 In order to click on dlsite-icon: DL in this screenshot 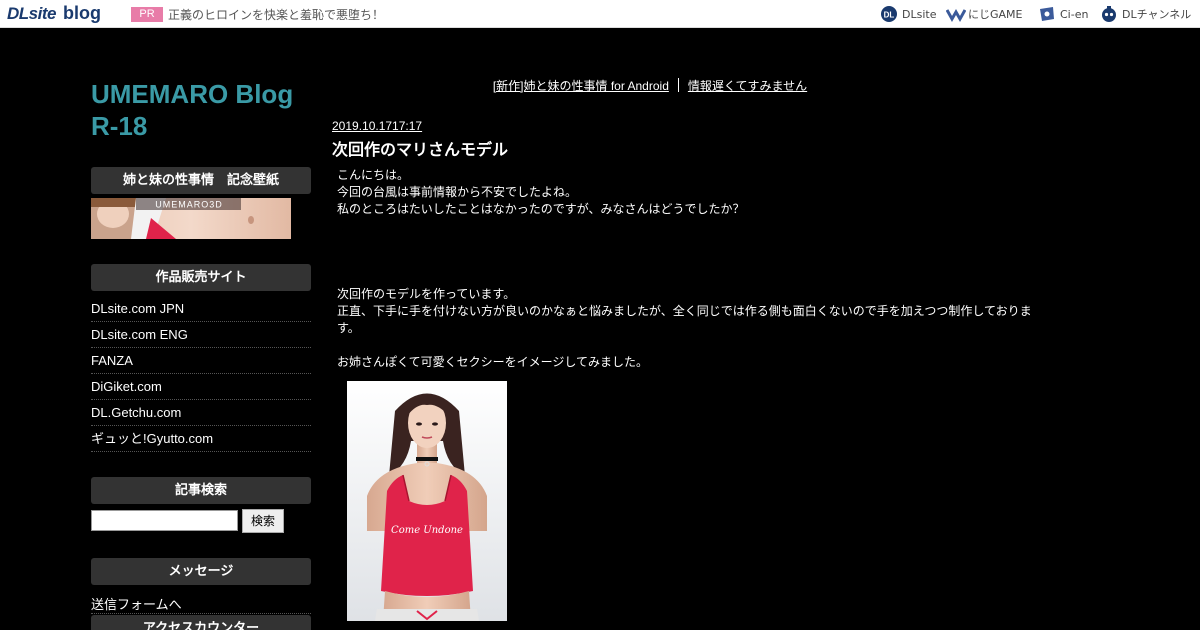, I will do `click(889, 14)`.